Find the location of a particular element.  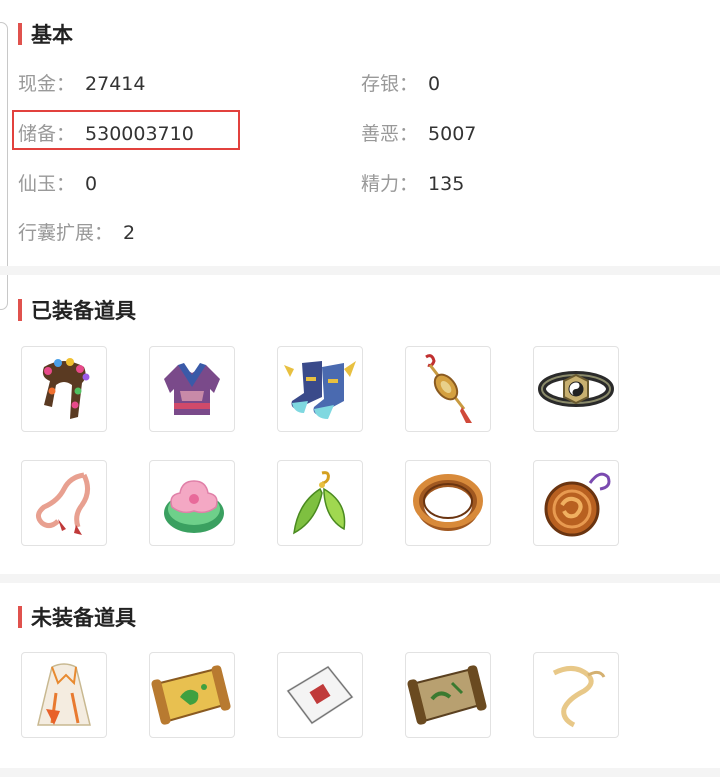

field-label: 行囊扩展： is located at coordinates (66, 233).